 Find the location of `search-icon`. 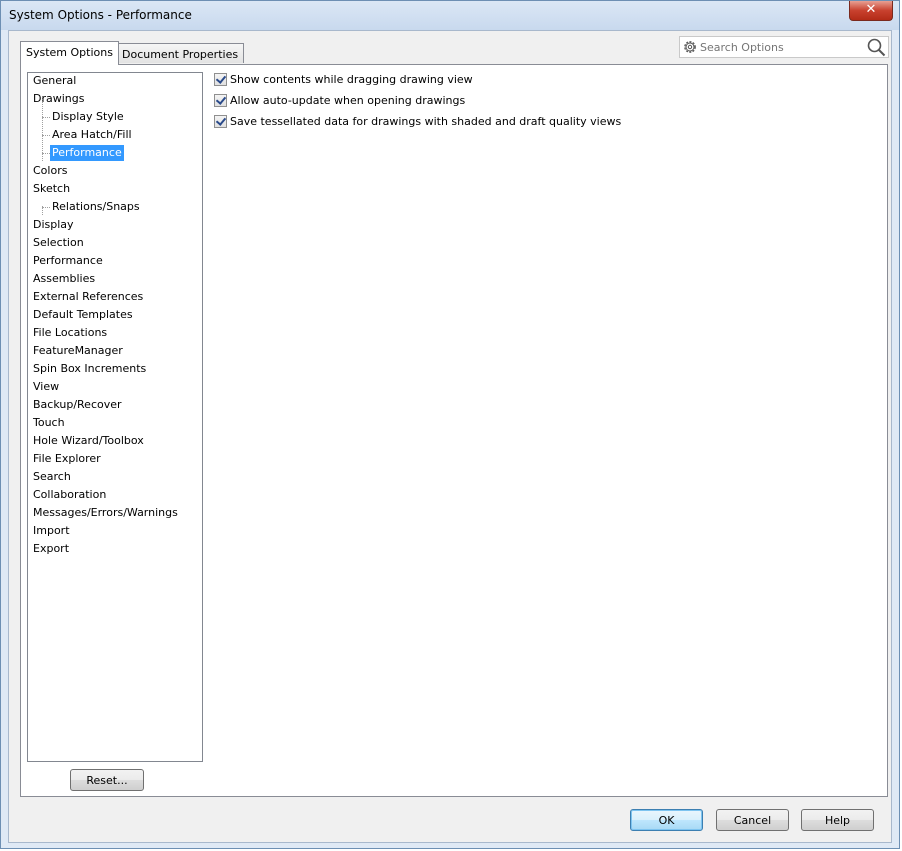

search-icon is located at coordinates (876, 47).